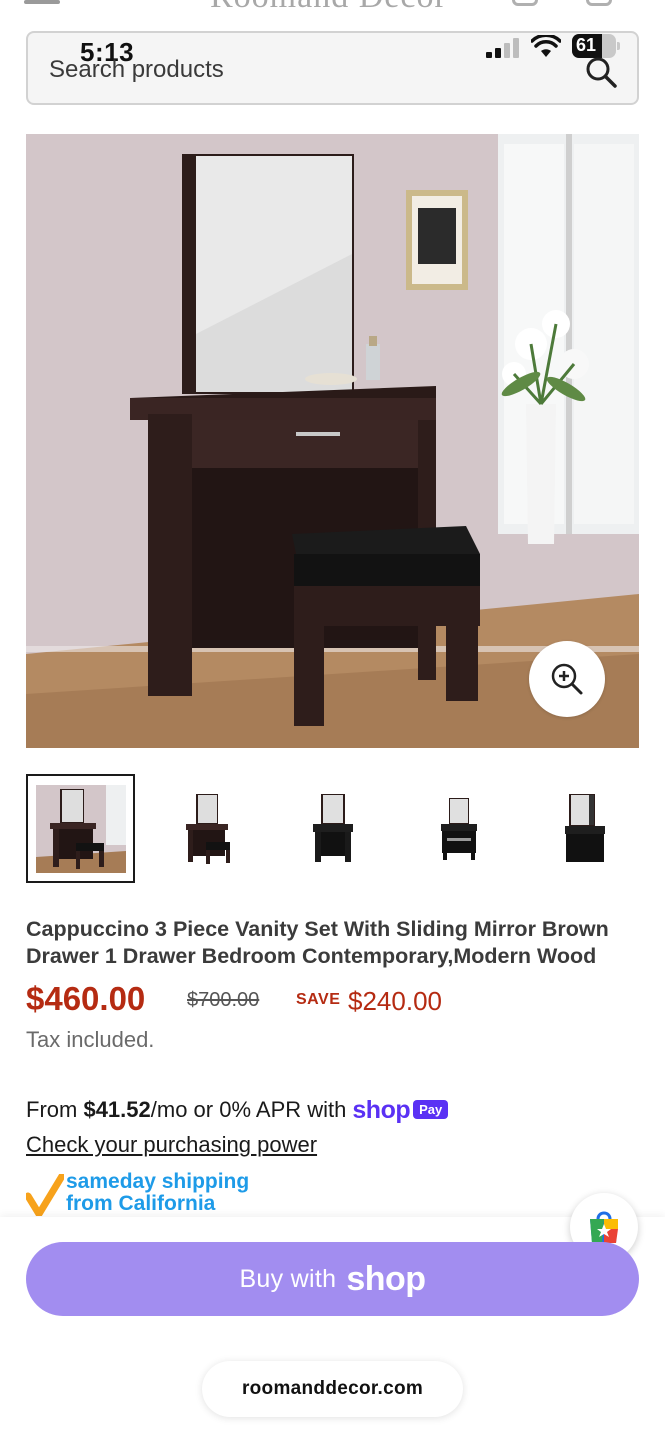 This screenshot has width=665, height=1440. Describe the element at coordinates (318, 999) in the screenshot. I see `save-label: SAVE` at that location.